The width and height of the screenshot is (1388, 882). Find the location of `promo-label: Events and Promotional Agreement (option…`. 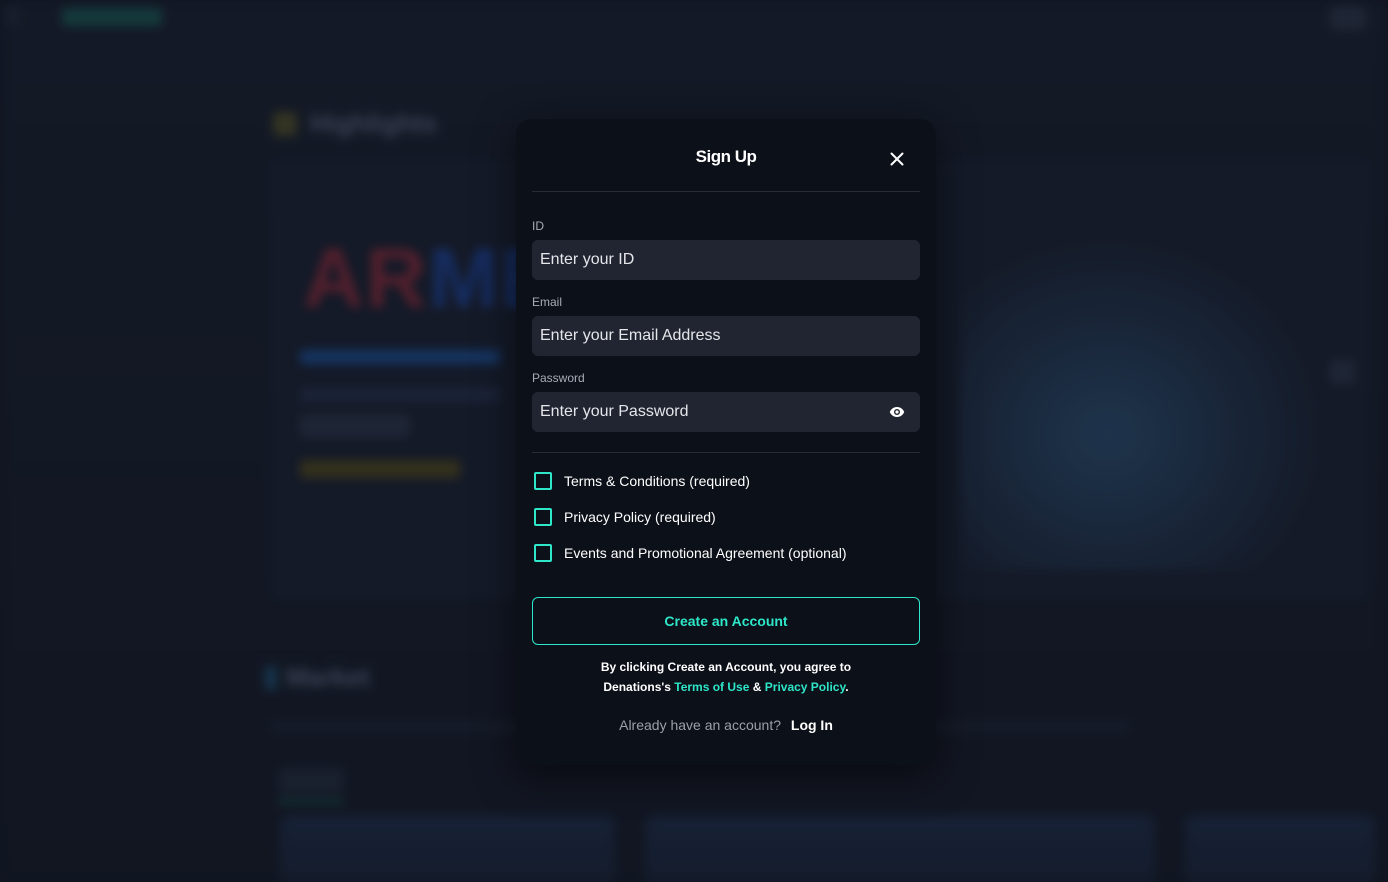

promo-label: Events and Promotional Agreement (option… is located at coordinates (705, 553).